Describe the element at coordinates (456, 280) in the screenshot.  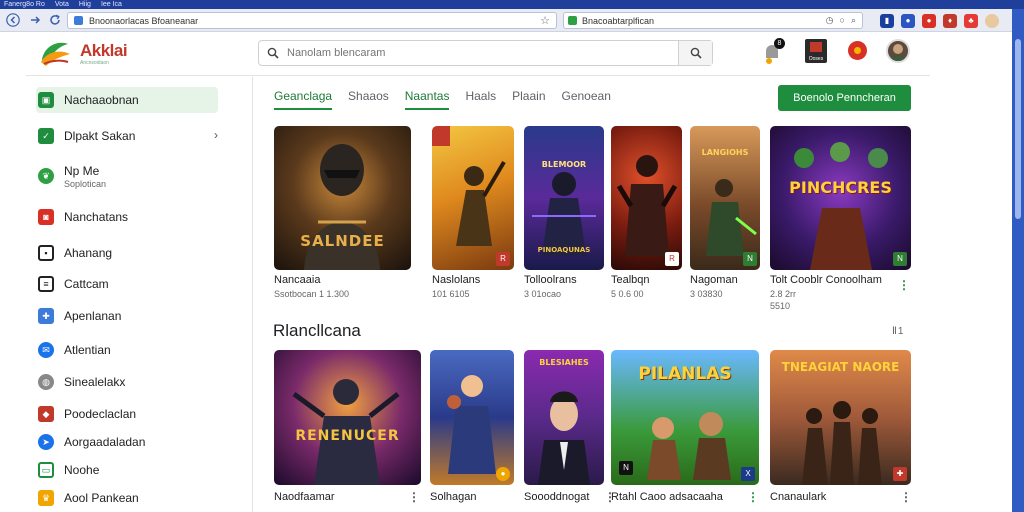
I see `game-title: Naslolans` at that location.